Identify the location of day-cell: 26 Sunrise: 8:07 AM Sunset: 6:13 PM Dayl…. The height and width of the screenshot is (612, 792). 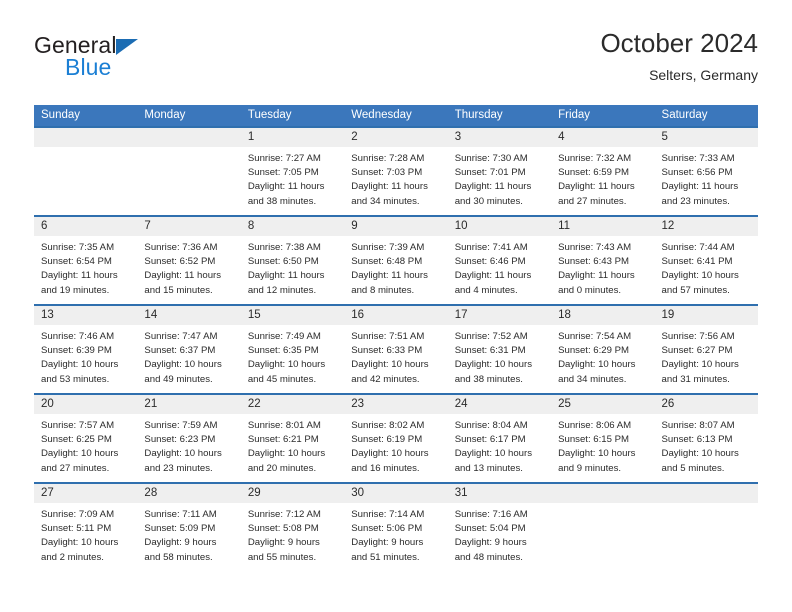
(706, 438).